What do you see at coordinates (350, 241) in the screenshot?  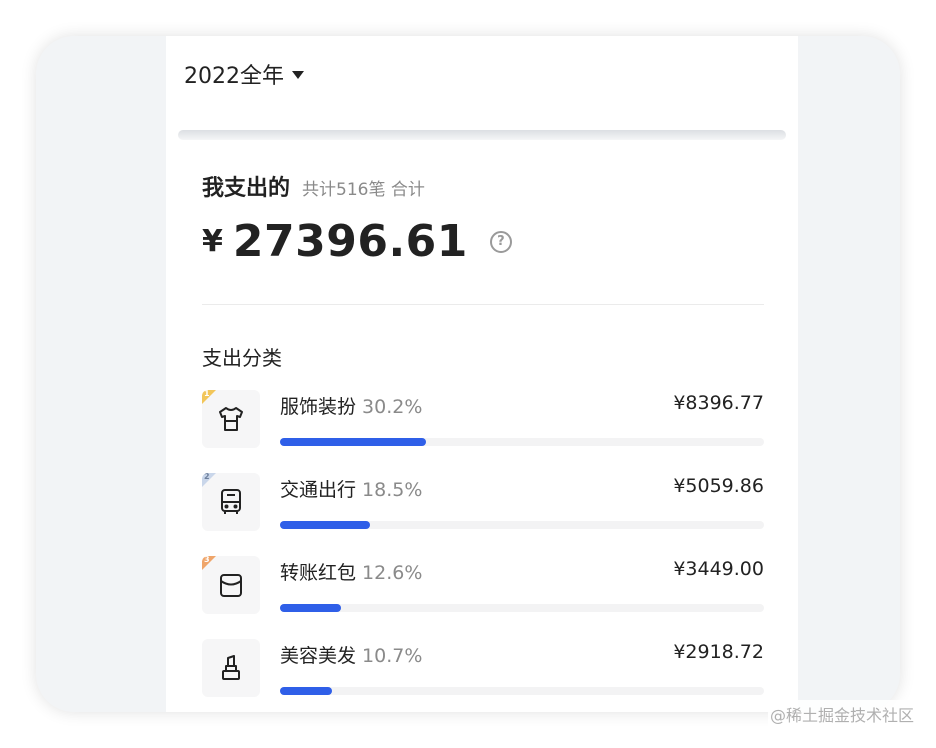 I see `total-amount: 27396.61` at bounding box center [350, 241].